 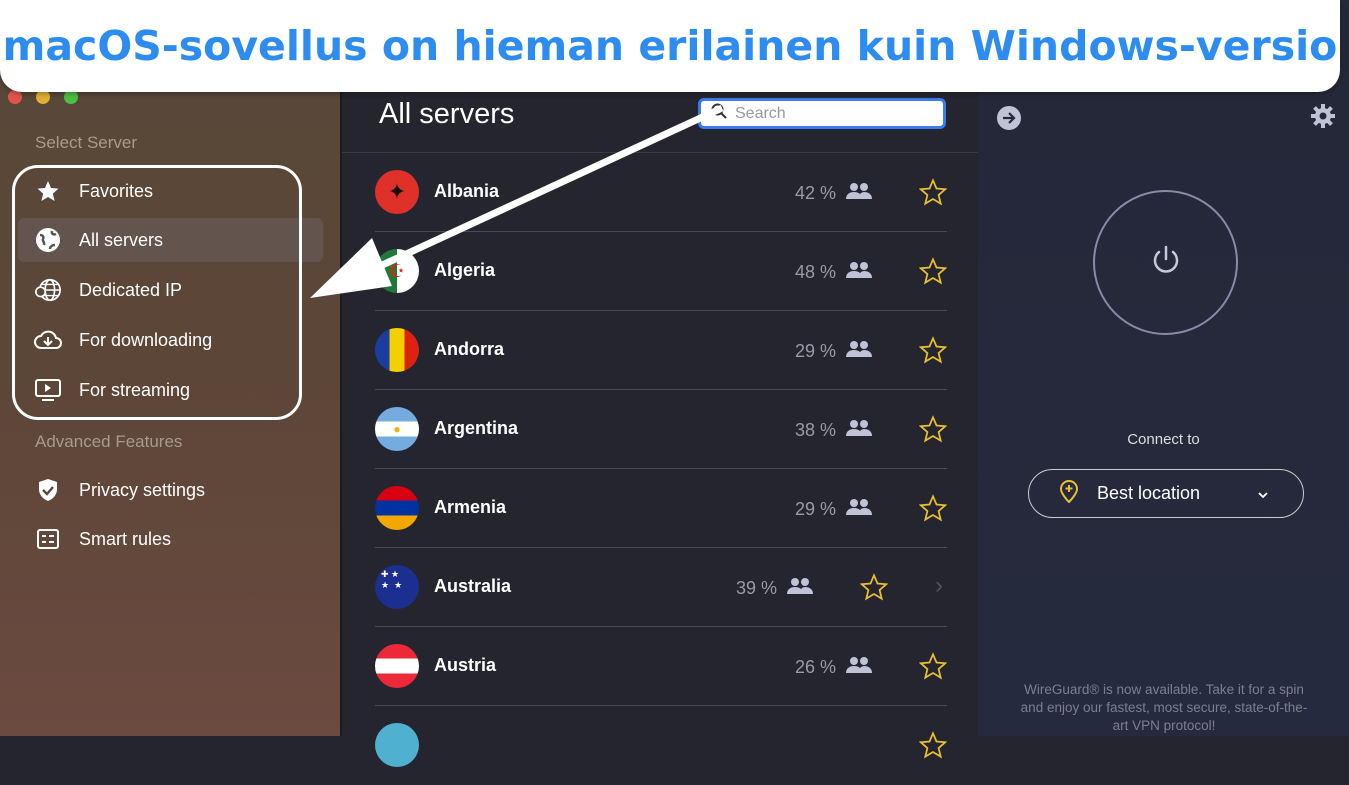 What do you see at coordinates (1163, 439) in the screenshot?
I see `connect-to-label: Connect to` at bounding box center [1163, 439].